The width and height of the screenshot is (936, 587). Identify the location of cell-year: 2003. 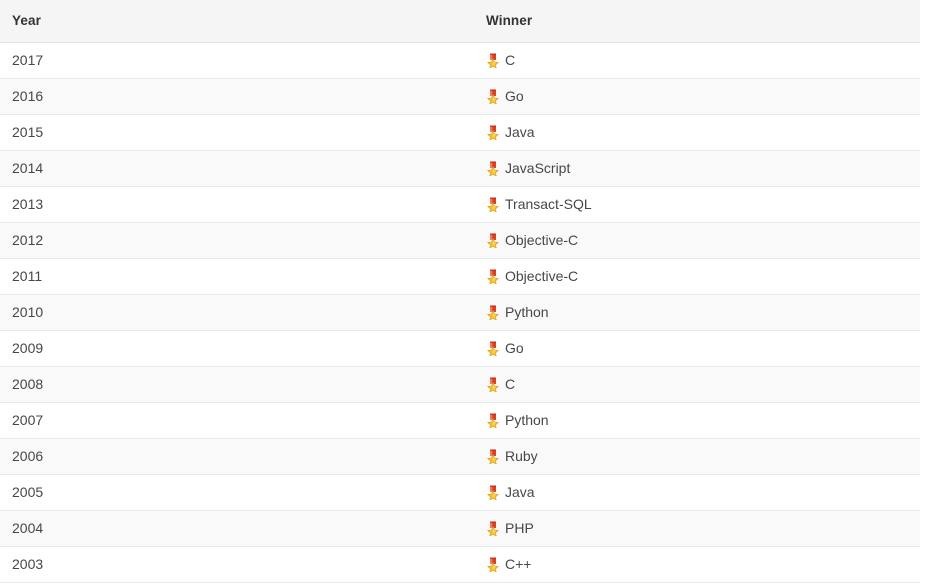
(236, 564).